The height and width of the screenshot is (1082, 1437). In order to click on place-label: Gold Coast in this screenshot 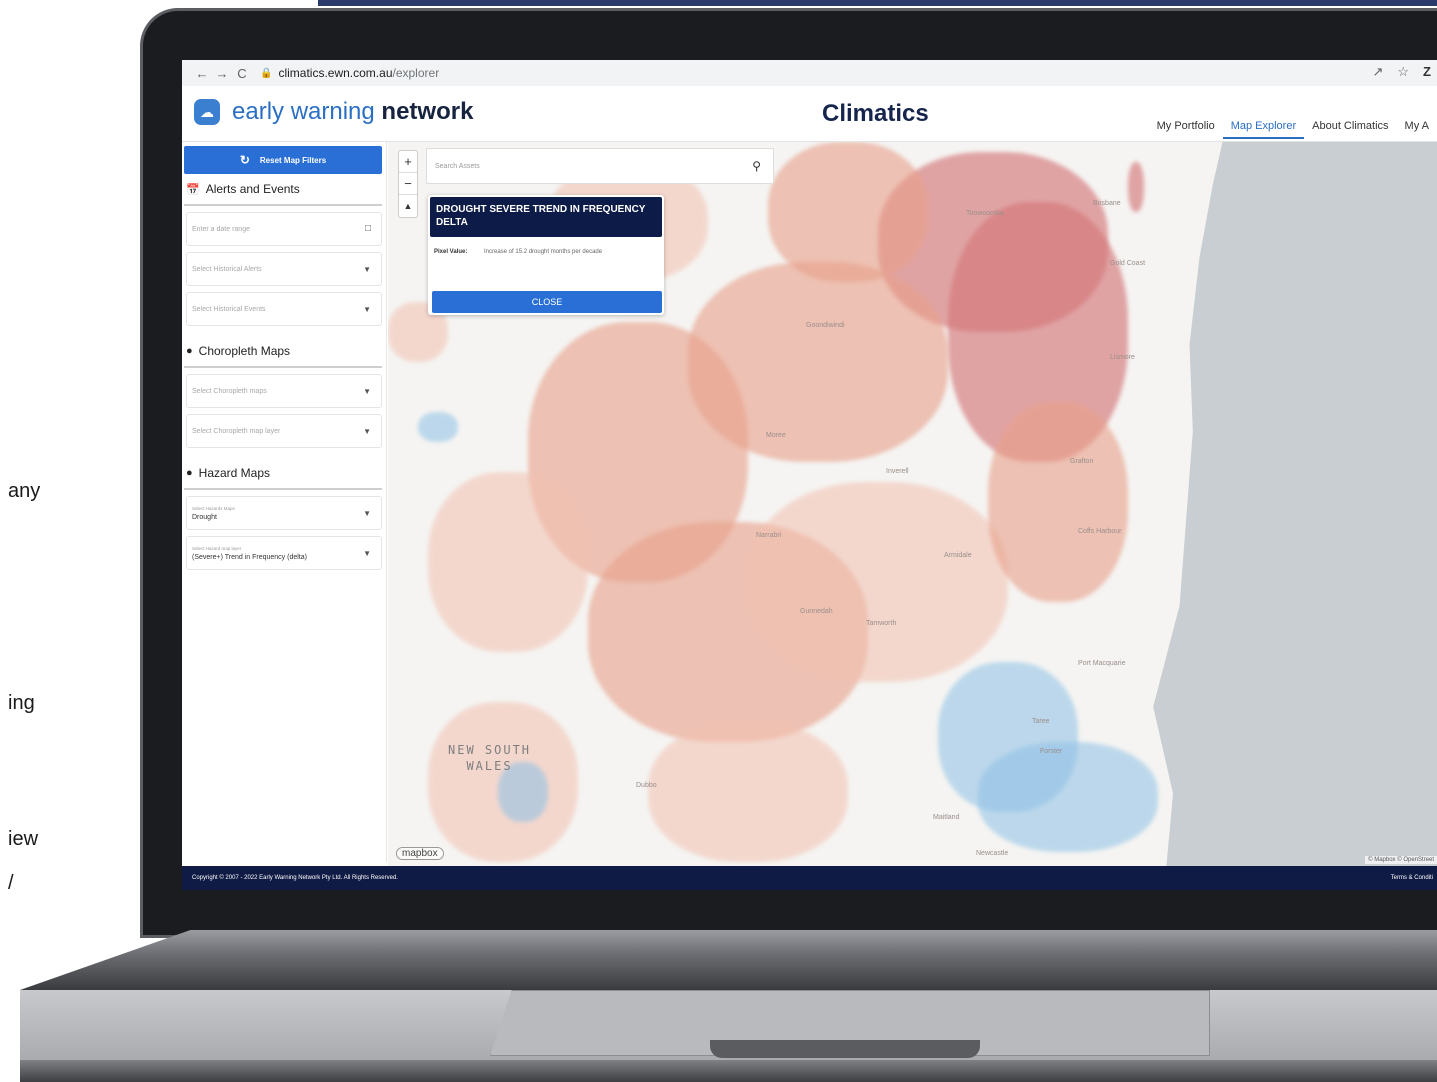, I will do `click(1128, 263)`.